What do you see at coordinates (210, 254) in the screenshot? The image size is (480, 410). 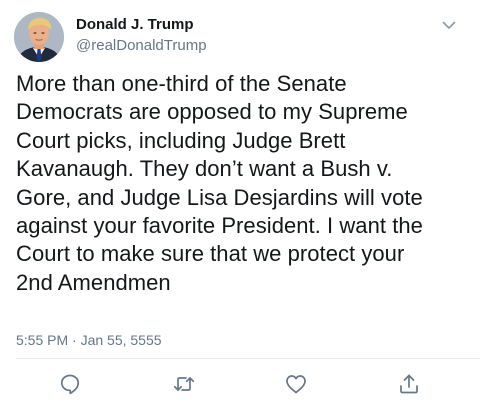 I see `tweet-text-line: Court to make sure that we protect your` at bounding box center [210, 254].